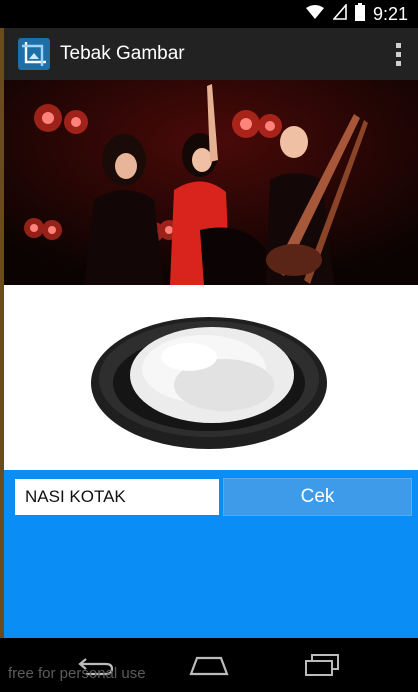  I want to click on wifi-icon, so click(315, 14).